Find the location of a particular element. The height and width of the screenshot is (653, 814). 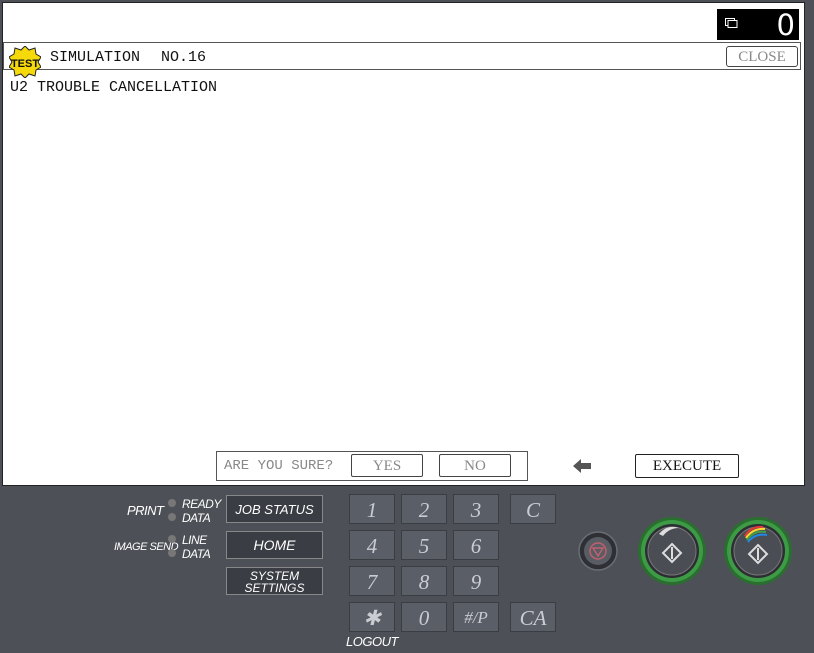

print-data-led is located at coordinates (172, 517).